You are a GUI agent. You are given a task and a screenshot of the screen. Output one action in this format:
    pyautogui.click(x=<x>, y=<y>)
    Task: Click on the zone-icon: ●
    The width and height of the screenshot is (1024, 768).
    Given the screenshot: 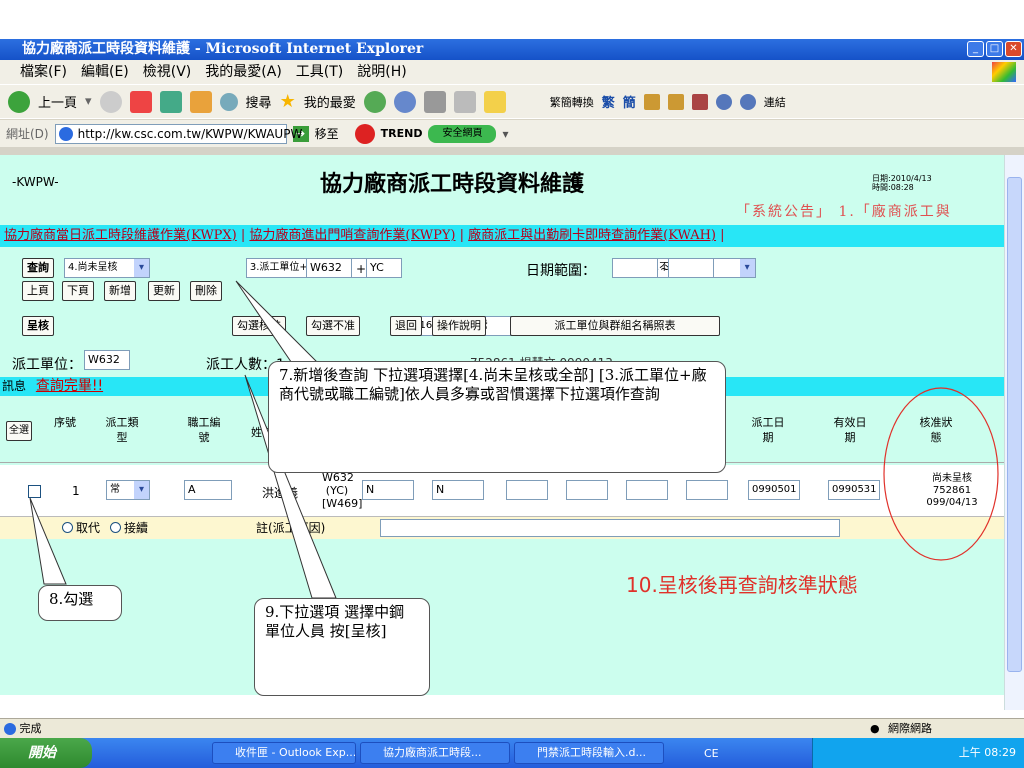 What is the action you would take?
    pyautogui.click(x=875, y=728)
    